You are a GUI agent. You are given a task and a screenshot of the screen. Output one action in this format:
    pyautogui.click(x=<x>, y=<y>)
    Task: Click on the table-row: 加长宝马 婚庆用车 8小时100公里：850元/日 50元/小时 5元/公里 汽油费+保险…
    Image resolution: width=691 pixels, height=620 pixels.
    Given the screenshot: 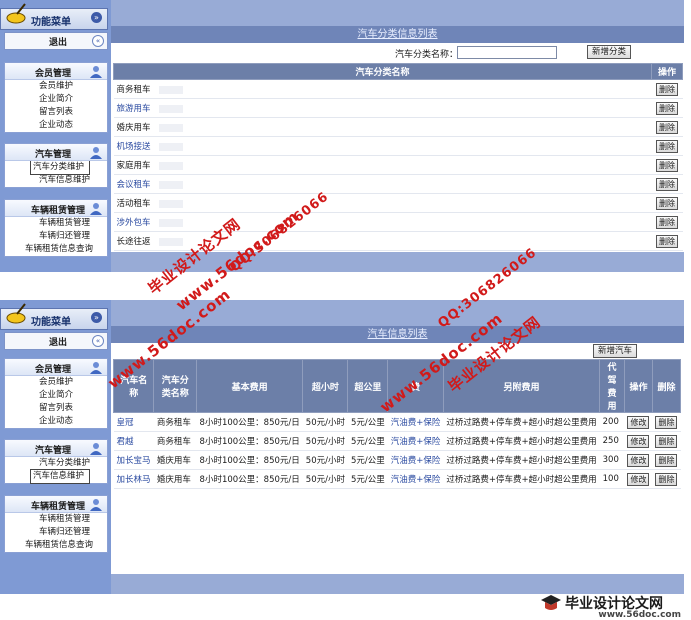 What is the action you would take?
    pyautogui.click(x=397, y=460)
    